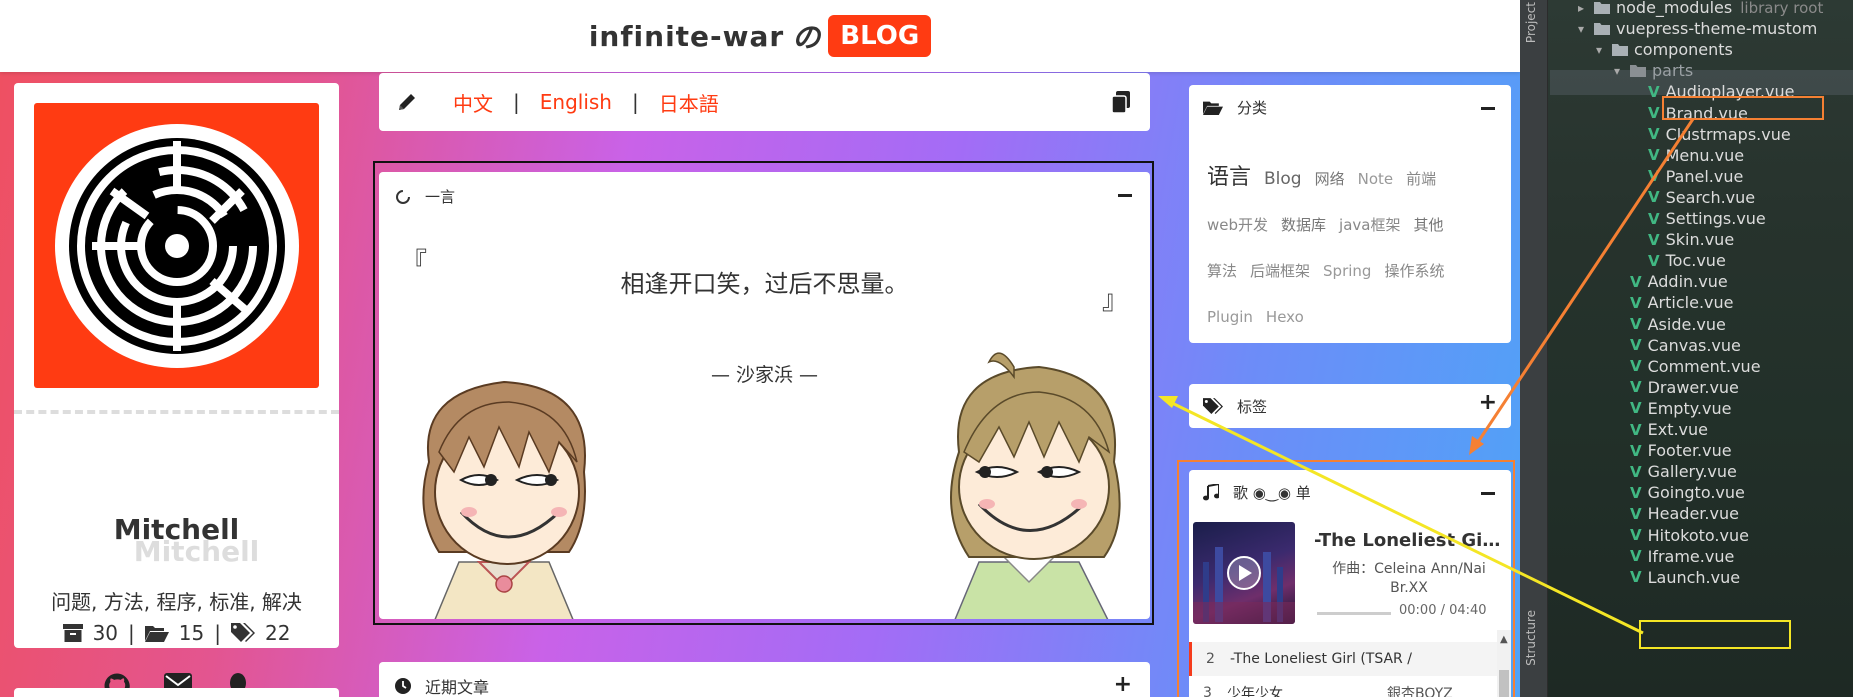  What do you see at coordinates (1710, 197) in the screenshot?
I see `tree-node-label: Search.vue` at bounding box center [1710, 197].